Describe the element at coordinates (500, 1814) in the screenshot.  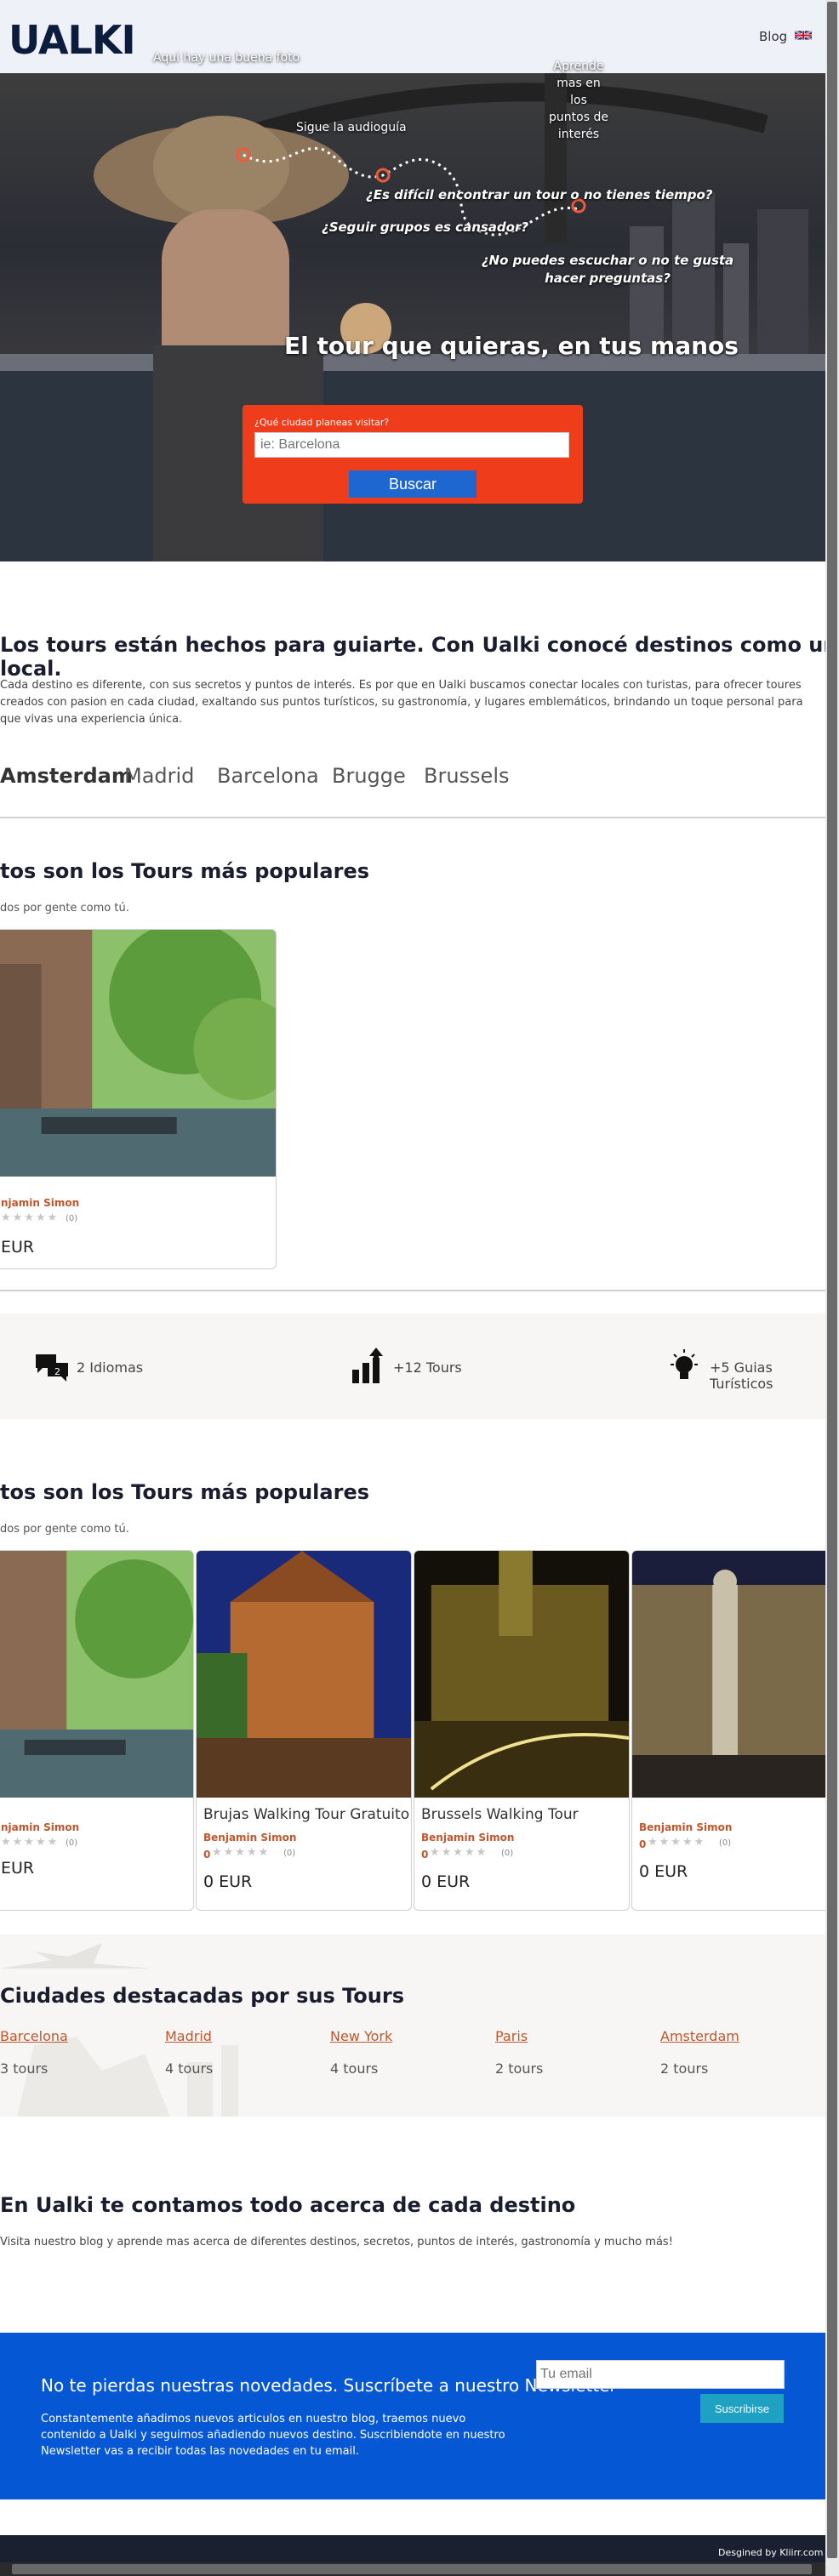
I see `card-title: Brussels Walking Tour` at that location.